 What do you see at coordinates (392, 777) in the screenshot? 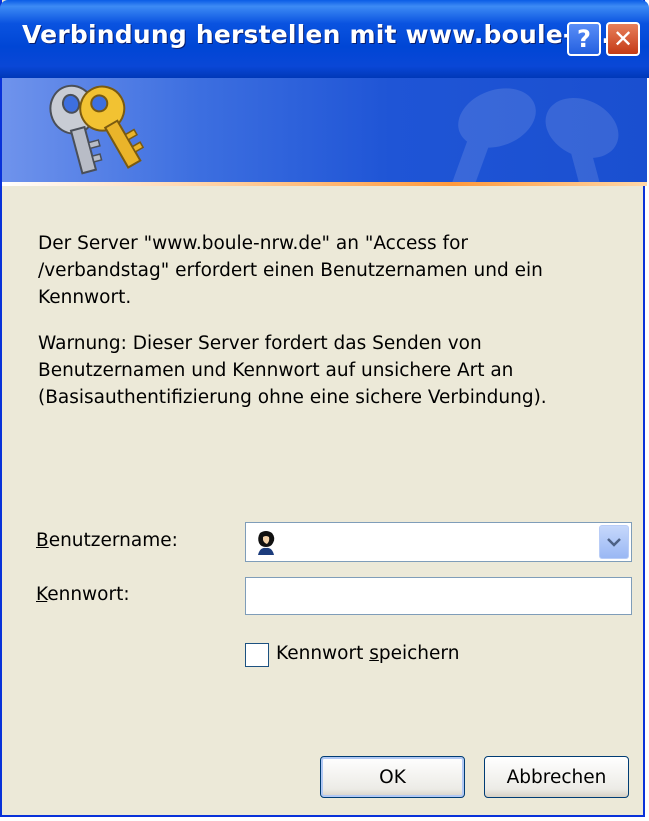
I see `ok-button: OK` at bounding box center [392, 777].